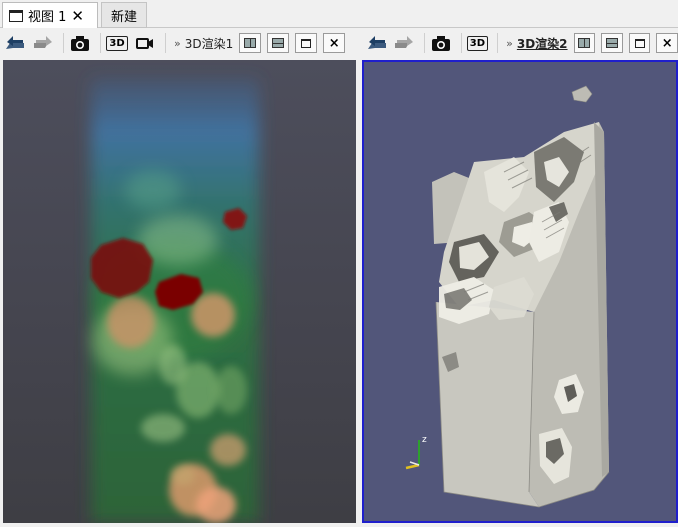  I want to click on right-view-toolbar: 3D » 3D渲染2 ×, so click(520, 43).